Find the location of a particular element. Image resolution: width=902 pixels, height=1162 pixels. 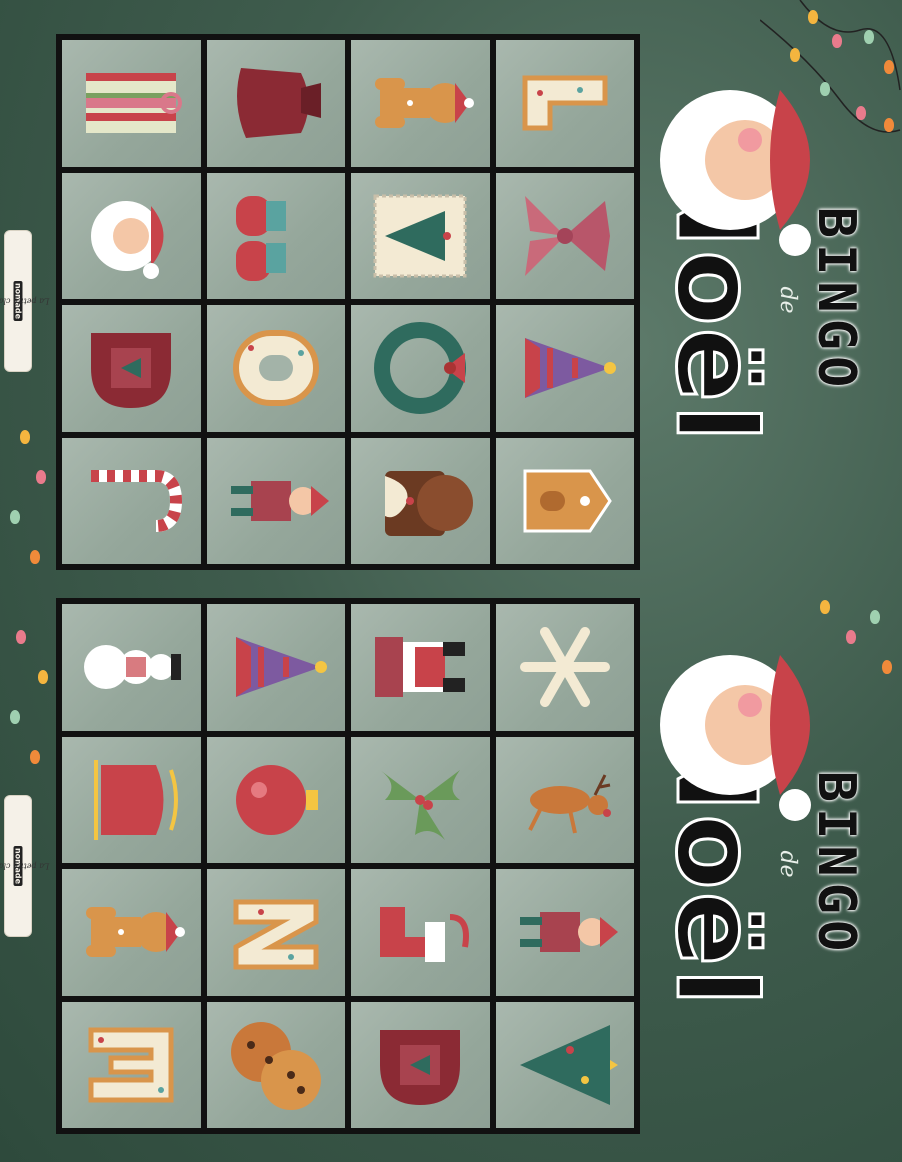

sack-icon is located at coordinates (278, 103).